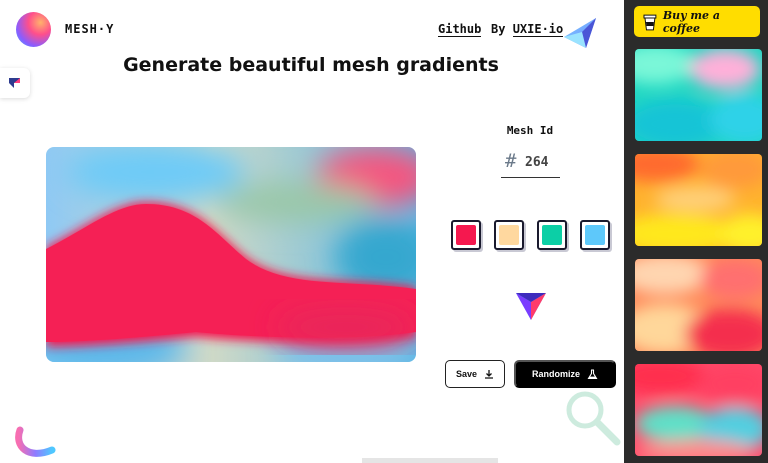 The width and height of the screenshot is (768, 463). What do you see at coordinates (691, 21) in the screenshot?
I see `buy-coffee-label: Buy me a coffee` at bounding box center [691, 21].